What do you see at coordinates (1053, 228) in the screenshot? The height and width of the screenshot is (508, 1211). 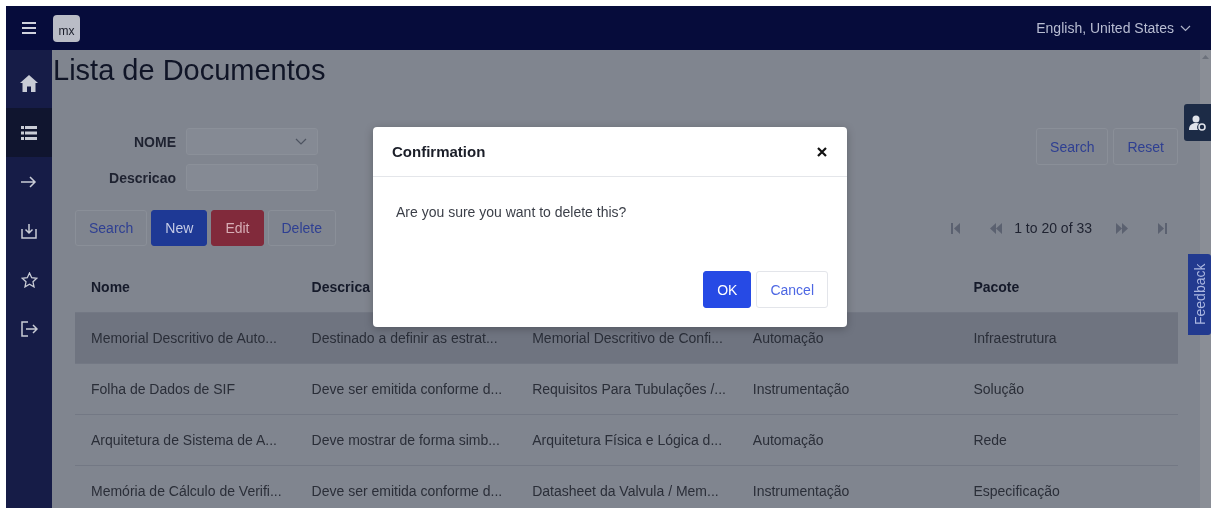 I see `pagination-text: 1 to 20 of 33` at bounding box center [1053, 228].